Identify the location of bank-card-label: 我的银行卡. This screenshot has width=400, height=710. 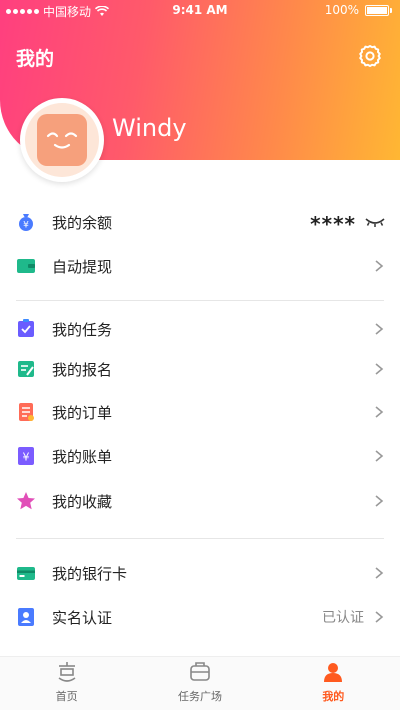
(90, 573).